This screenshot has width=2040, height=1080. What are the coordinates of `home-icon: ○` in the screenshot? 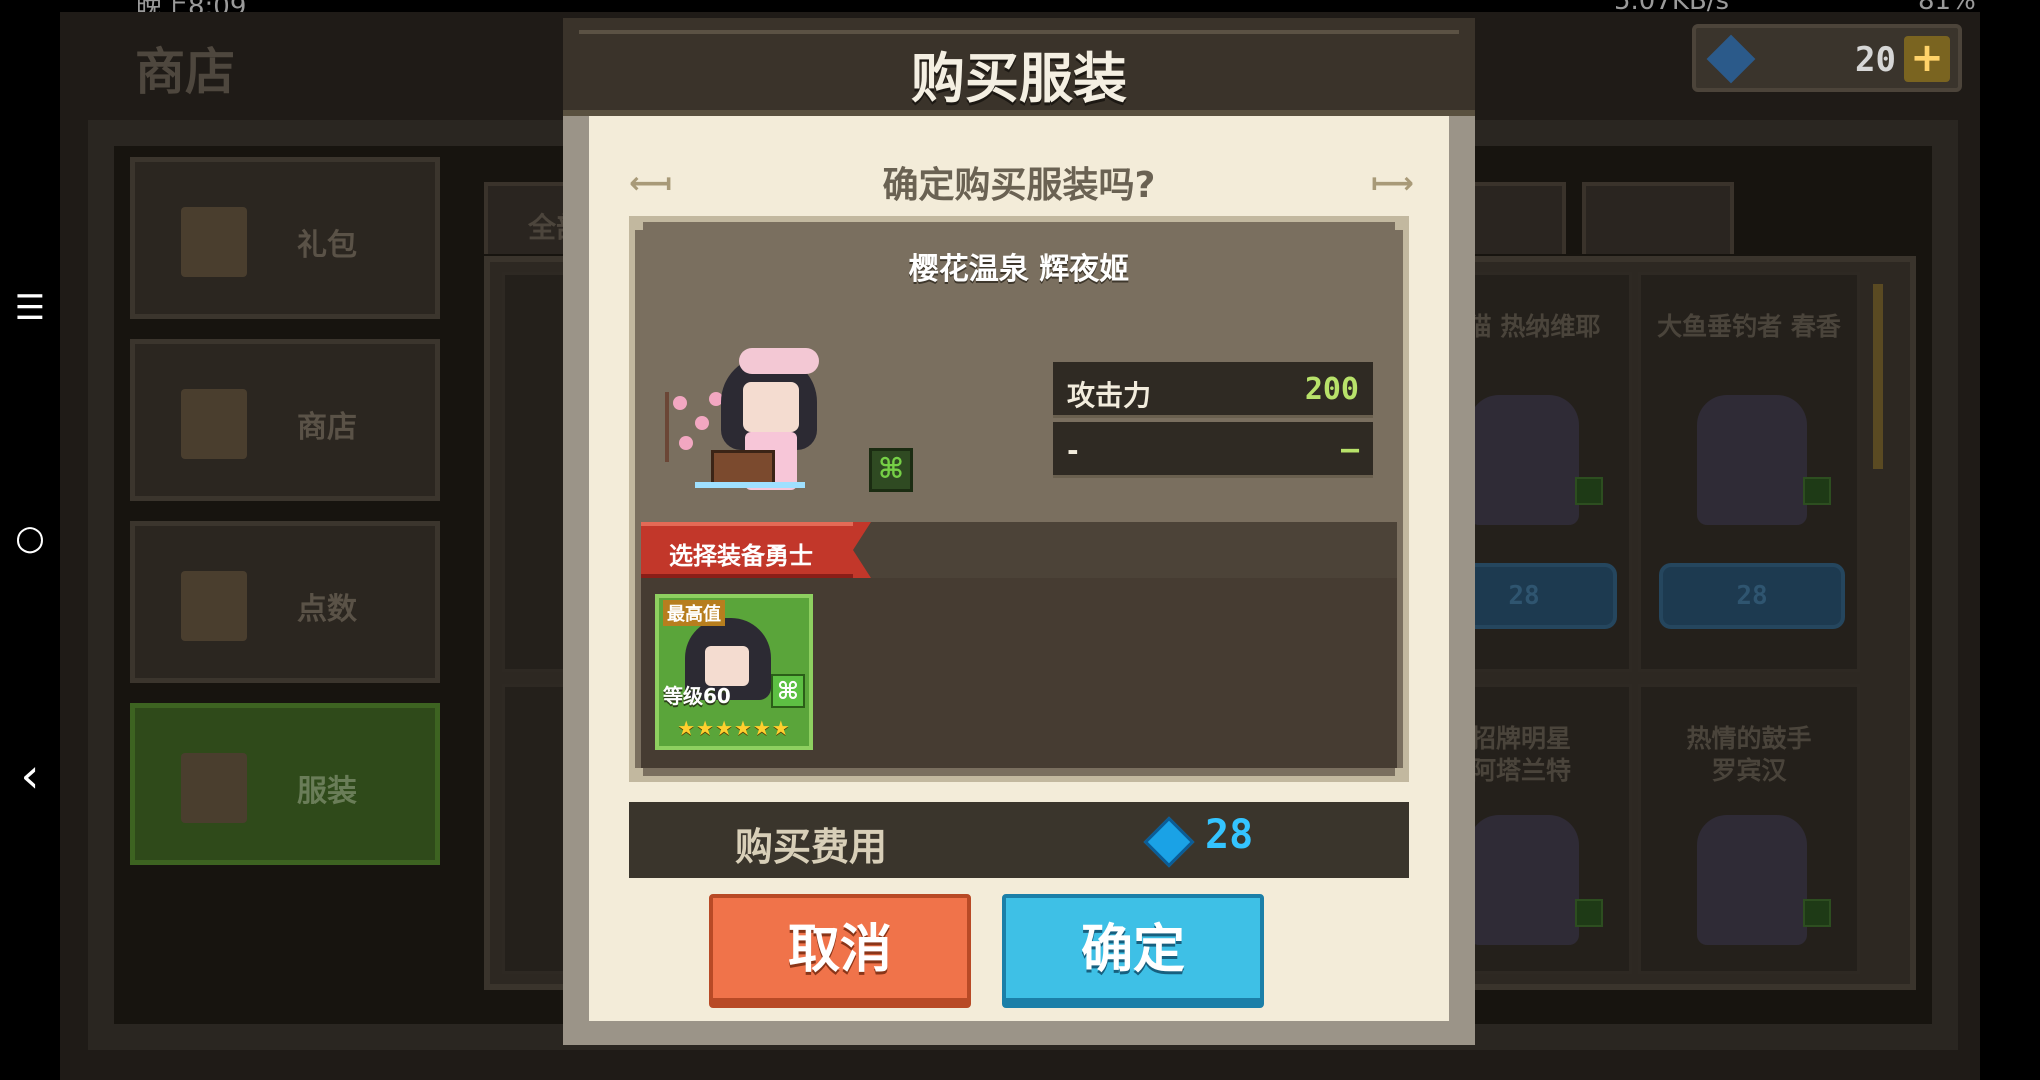 It's located at (30, 538).